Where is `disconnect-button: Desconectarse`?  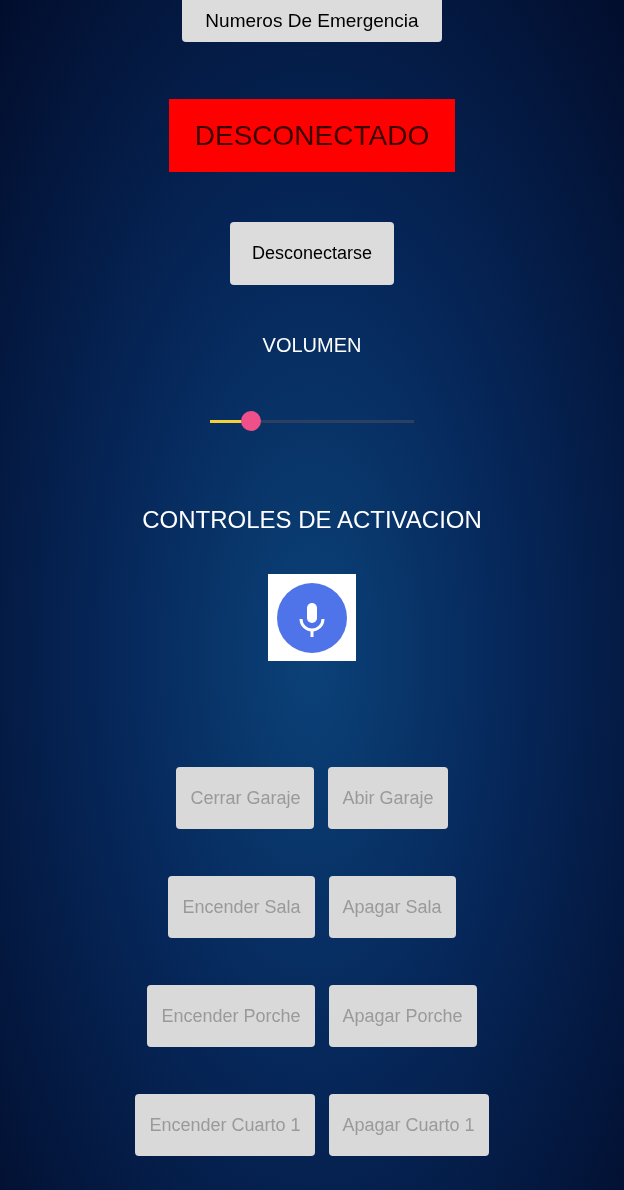
disconnect-button: Desconectarse is located at coordinates (312, 253).